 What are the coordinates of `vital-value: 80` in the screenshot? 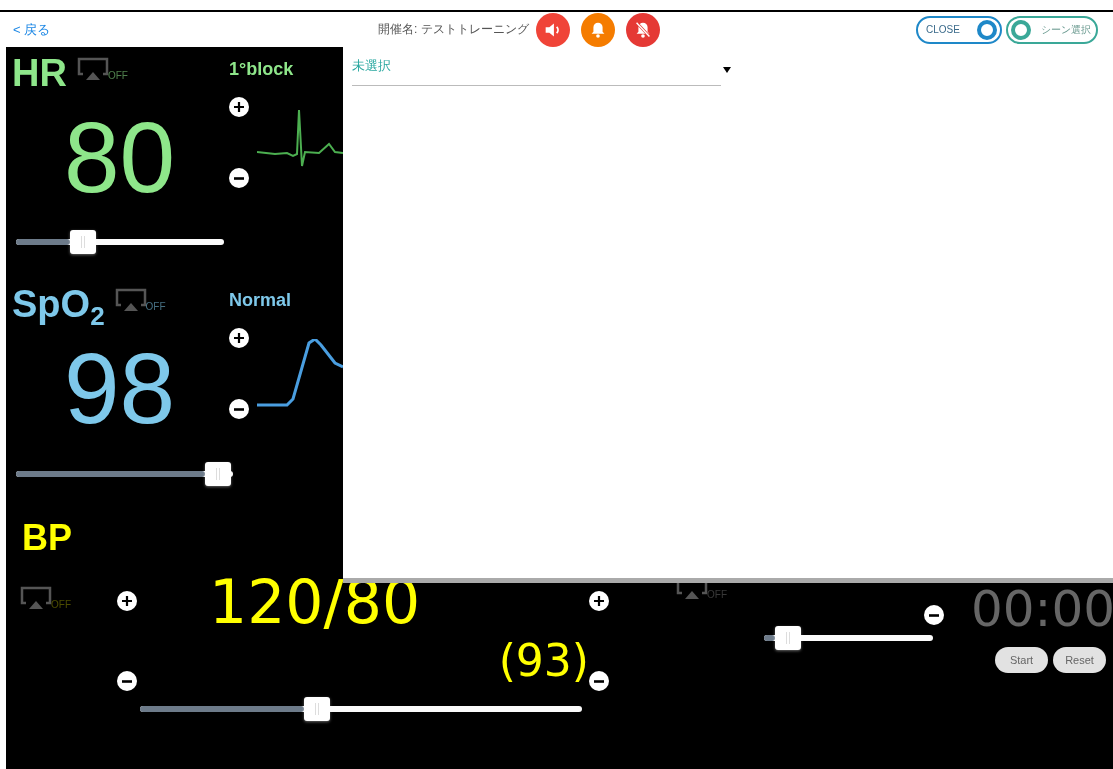 It's located at (119, 161).